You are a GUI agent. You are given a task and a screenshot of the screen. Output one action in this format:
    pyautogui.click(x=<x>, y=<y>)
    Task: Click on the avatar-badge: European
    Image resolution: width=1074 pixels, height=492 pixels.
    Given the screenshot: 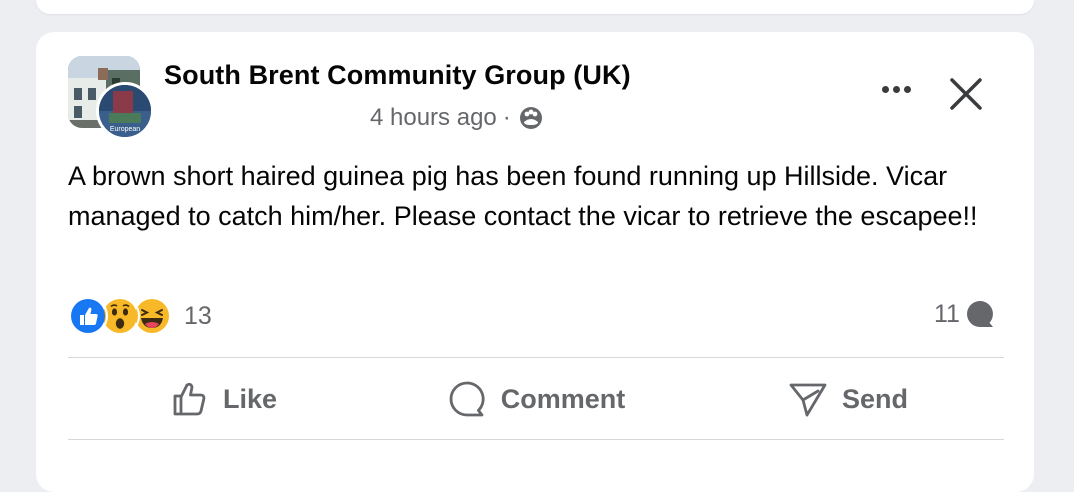 What is the action you would take?
    pyautogui.click(x=125, y=111)
    